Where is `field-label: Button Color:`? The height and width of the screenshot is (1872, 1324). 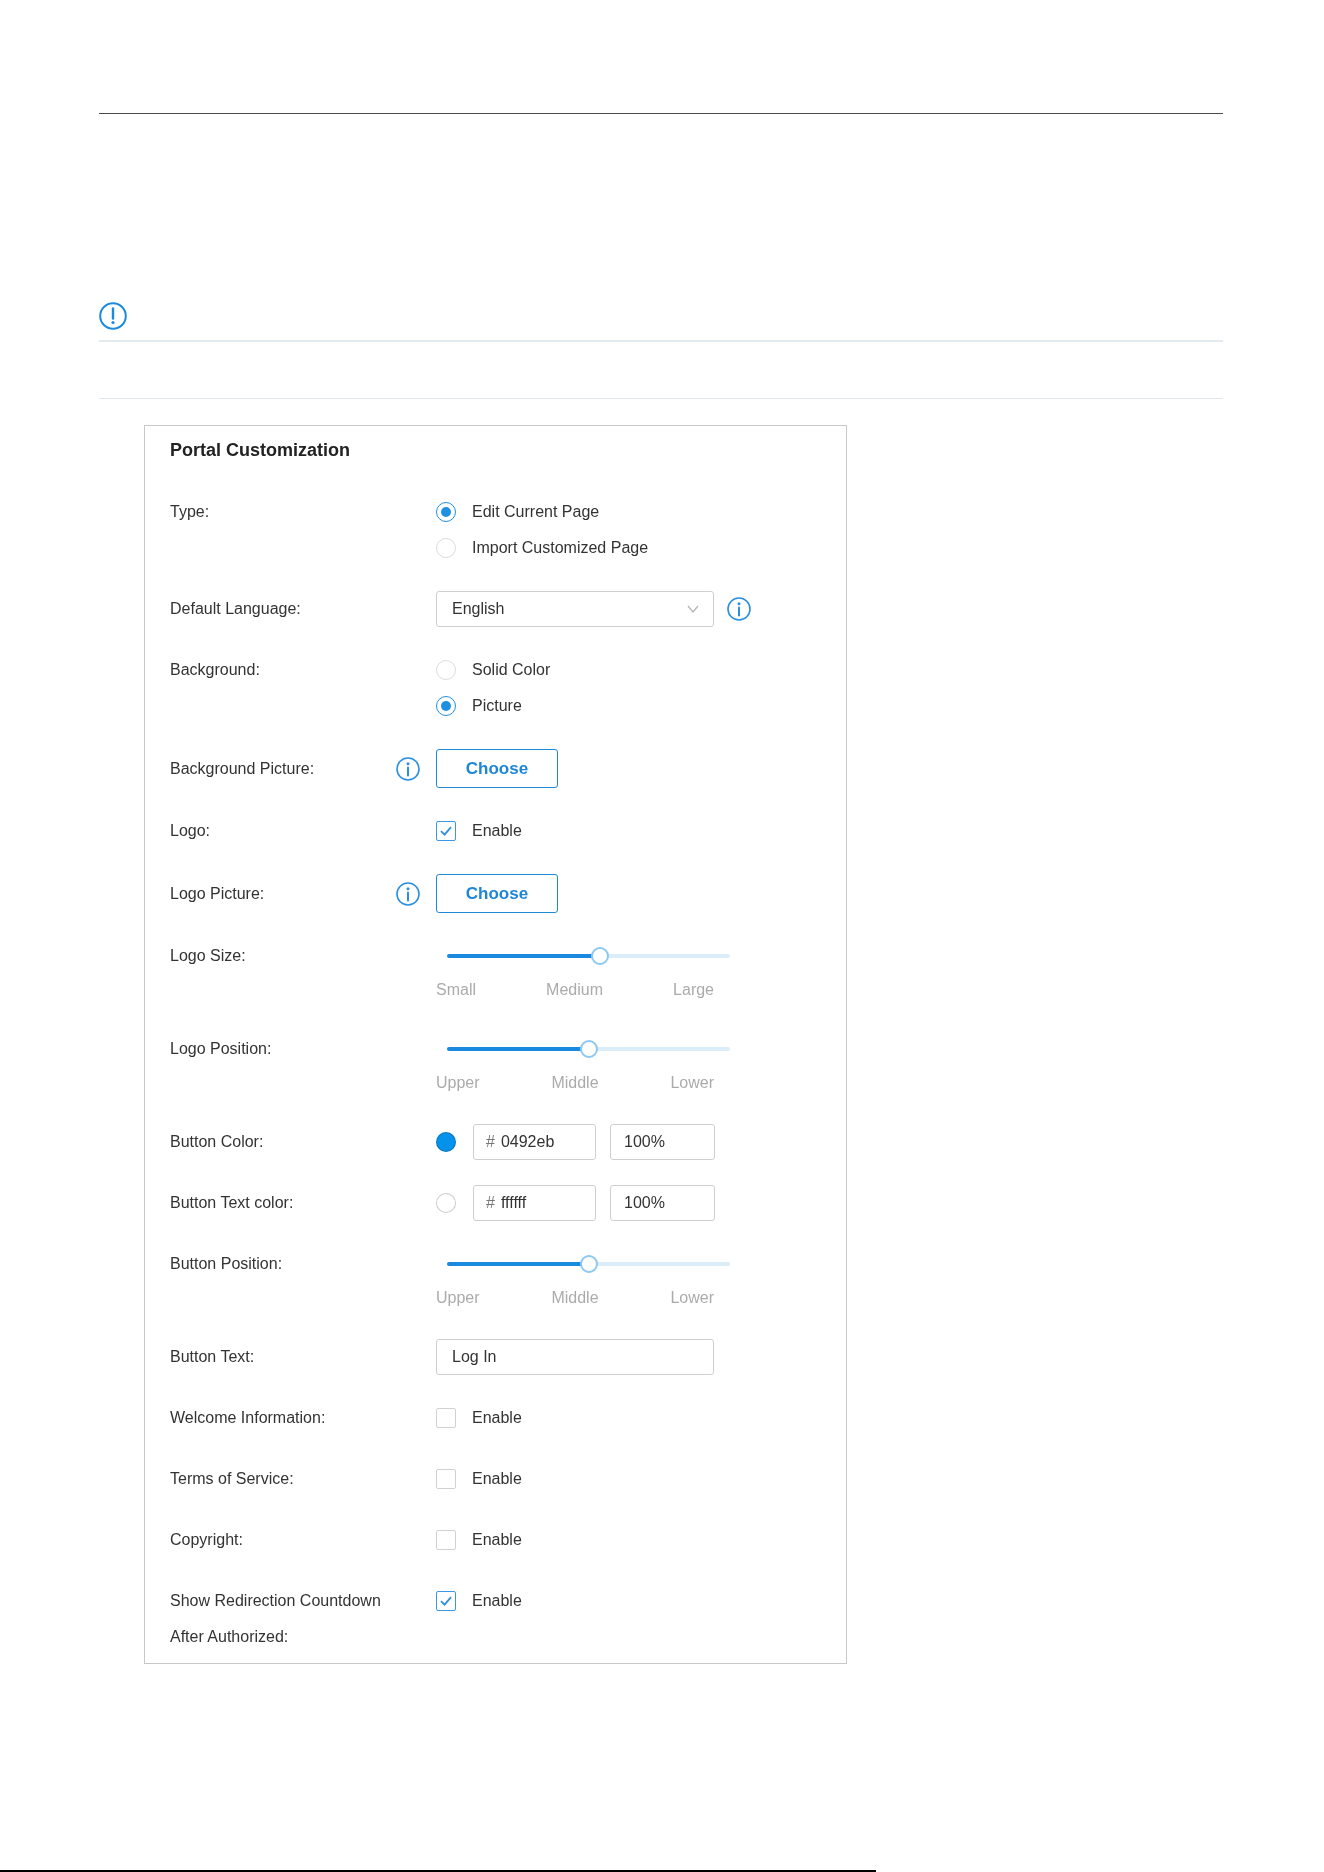 field-label: Button Color: is located at coordinates (217, 1142).